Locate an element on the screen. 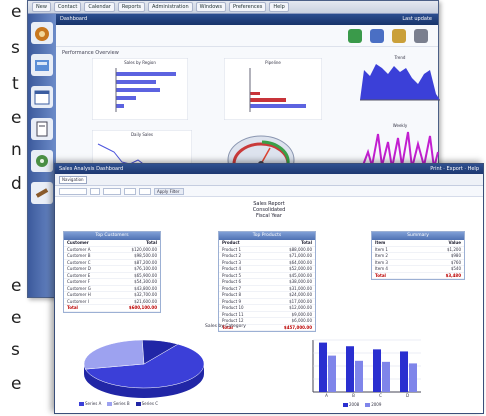 The width and height of the screenshot is (486, 416). panel-total-row: Total $600,100.00 is located at coordinates (112, 308).